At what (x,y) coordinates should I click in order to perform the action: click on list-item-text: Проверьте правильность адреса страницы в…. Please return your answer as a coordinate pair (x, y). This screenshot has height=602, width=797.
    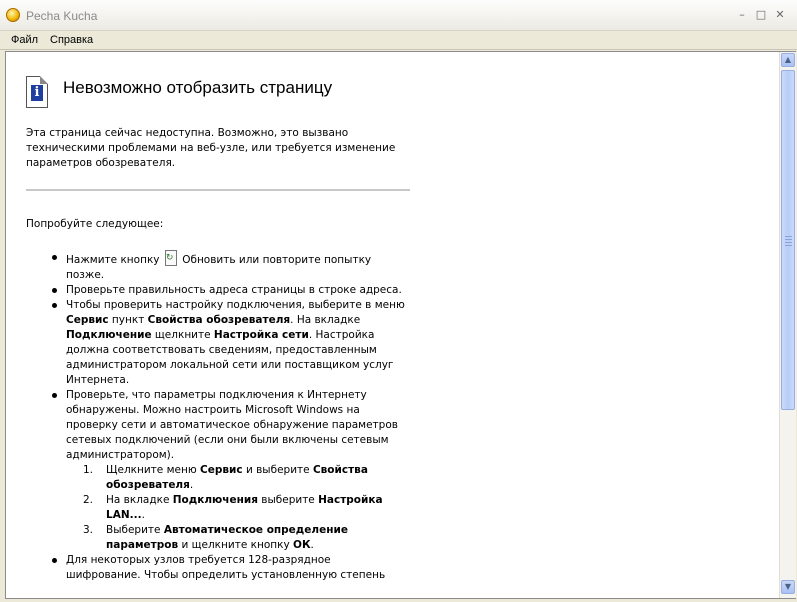
    Looking at the image, I should click on (234, 290).